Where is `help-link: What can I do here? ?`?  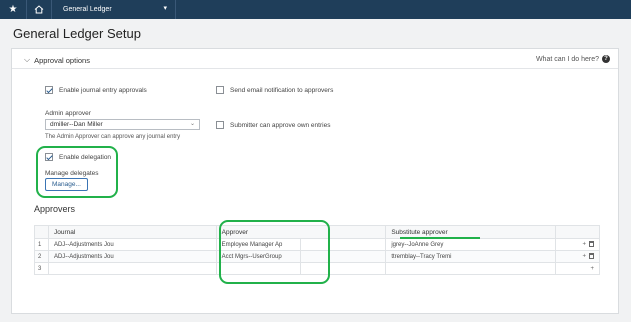
help-link: What can I do here? ? is located at coordinates (573, 59).